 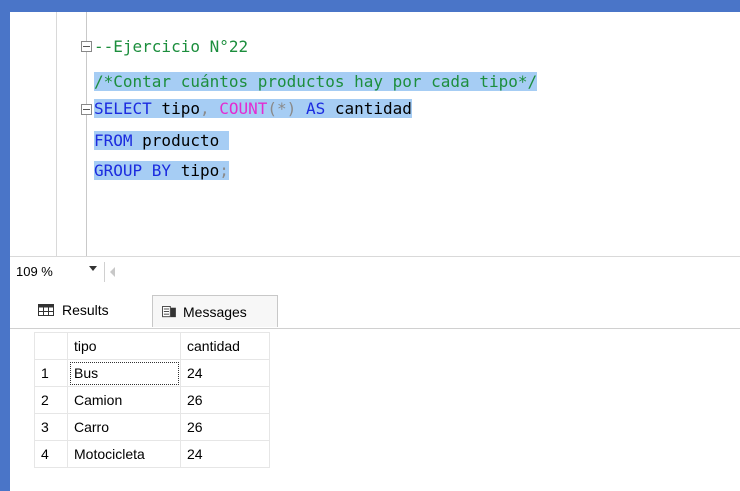 What do you see at coordinates (104, 272) in the screenshot?
I see `zoom-divider` at bounding box center [104, 272].